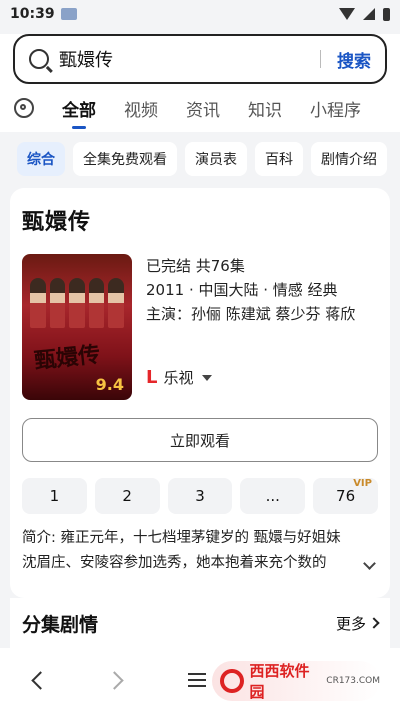 The width and height of the screenshot is (400, 711). Describe the element at coordinates (349, 159) in the screenshot. I see `chip-plot: 剧情介绍` at that location.